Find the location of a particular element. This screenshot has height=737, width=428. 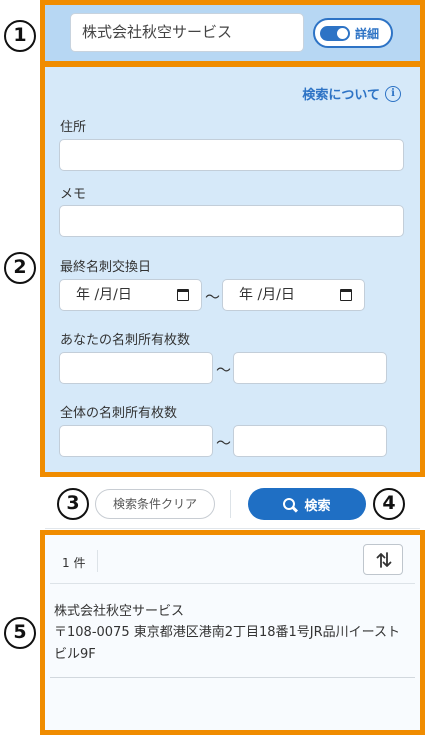

marker-5: 5 is located at coordinates (20, 633).